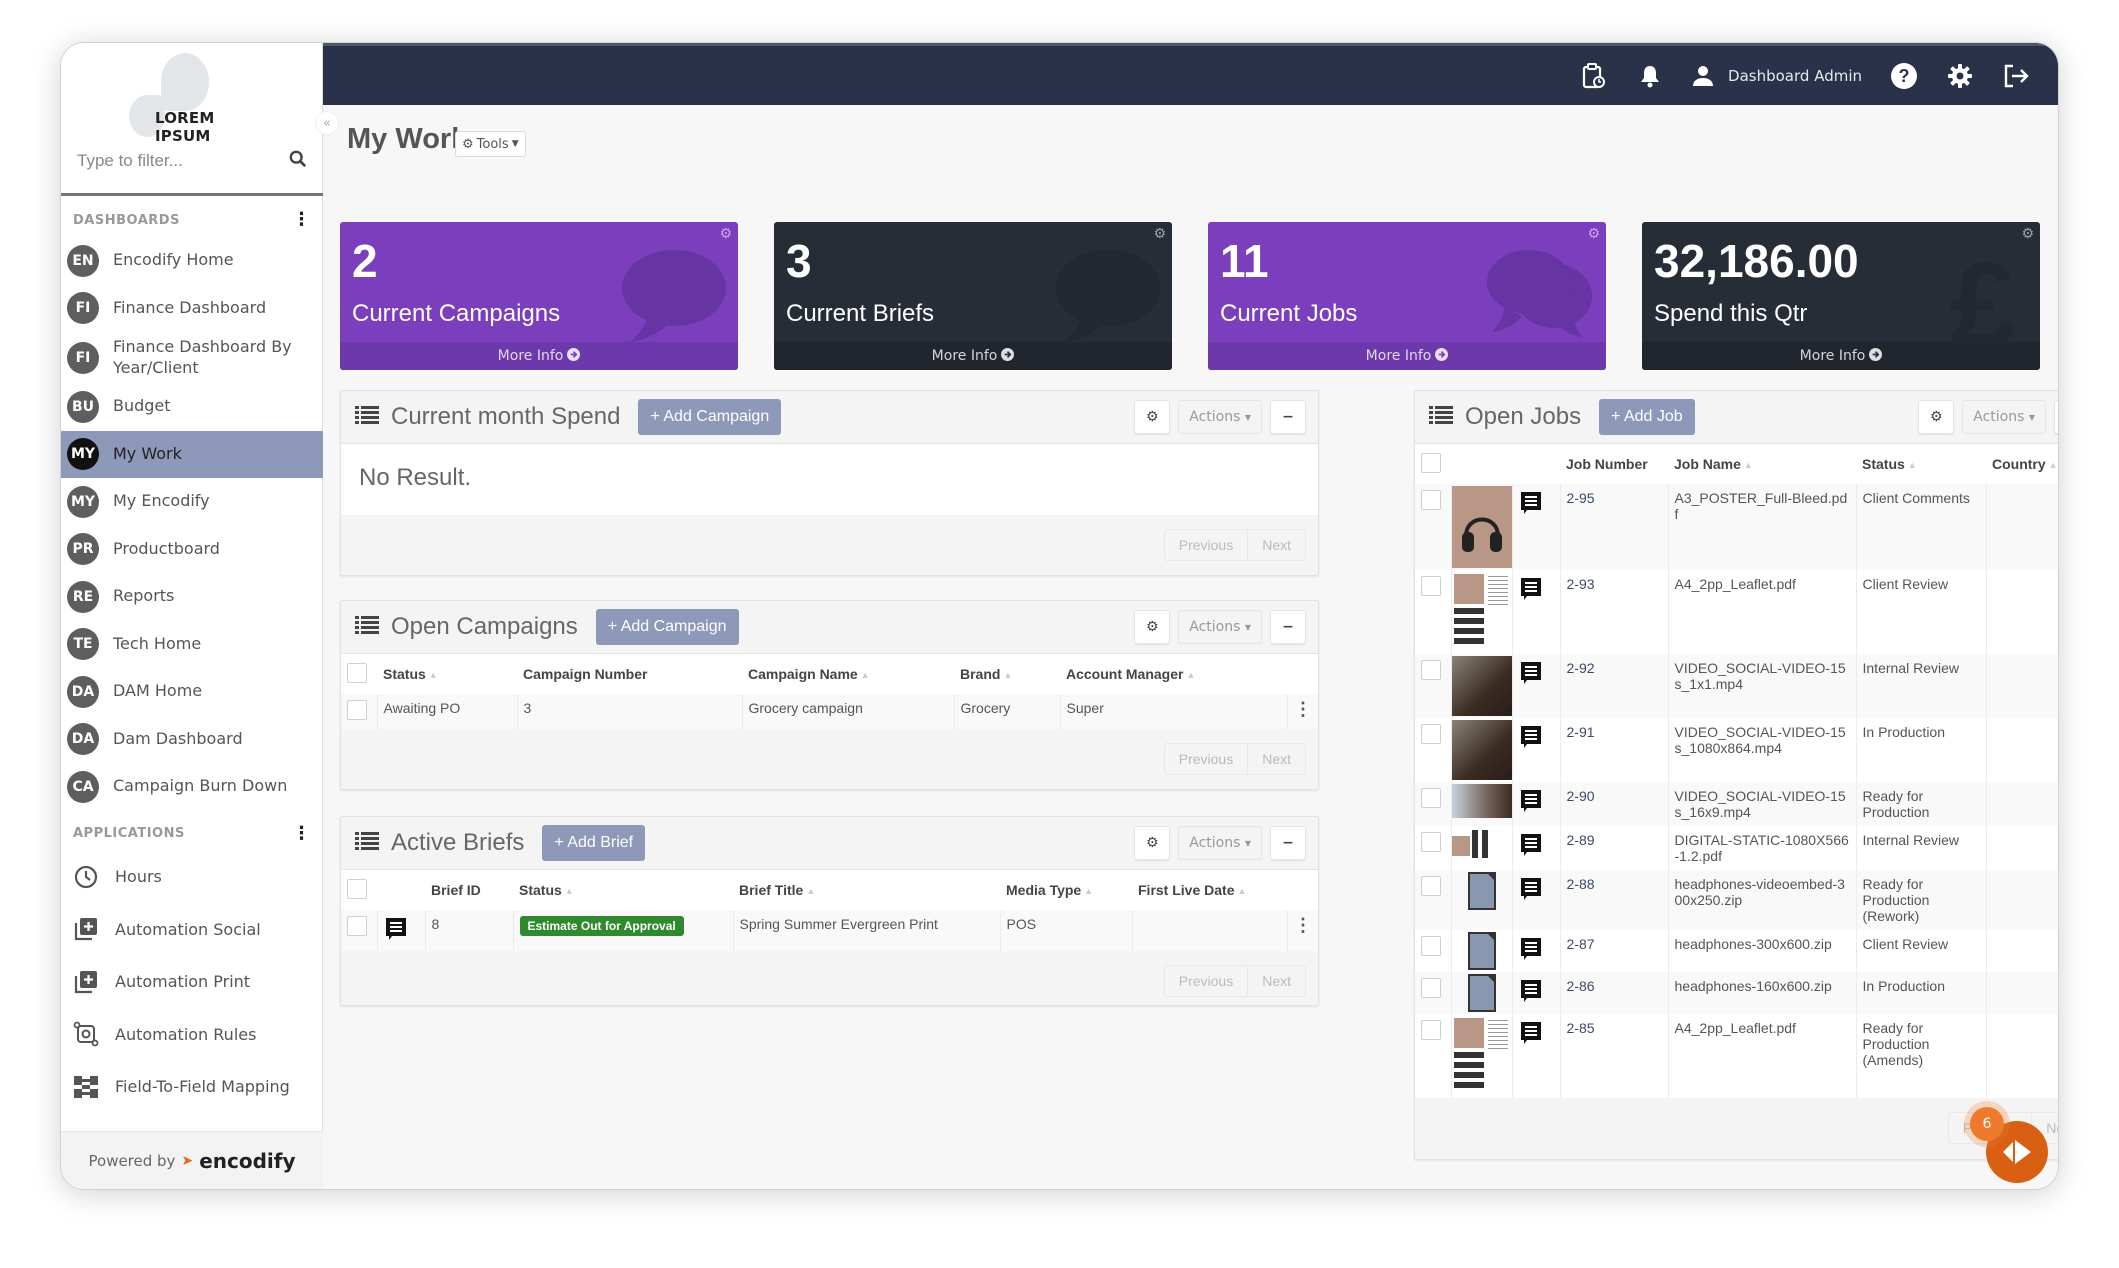 The height and width of the screenshot is (1268, 2119). Describe the element at coordinates (1761, 686) in the screenshot. I see `job-name: VIDEO_SOCIAL-VIDEO-15s_1x1.mp4` at that location.